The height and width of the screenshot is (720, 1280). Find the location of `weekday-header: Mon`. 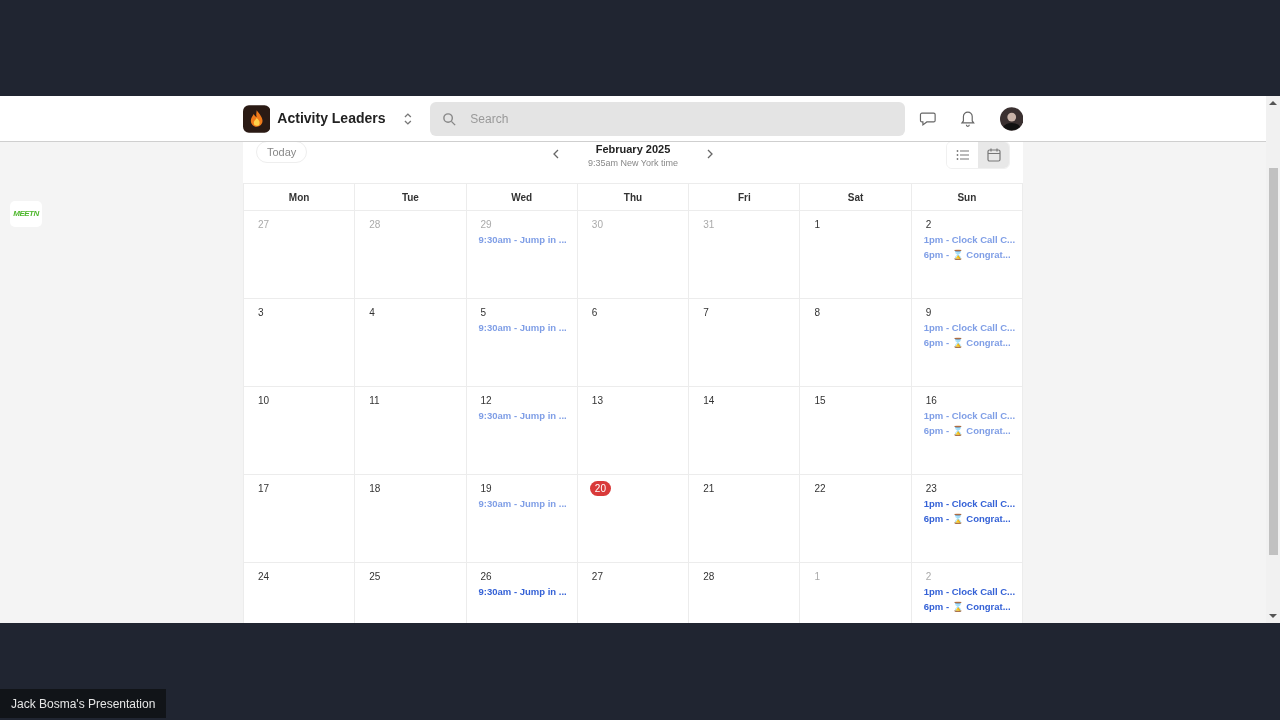

weekday-header: Mon is located at coordinates (299, 197).